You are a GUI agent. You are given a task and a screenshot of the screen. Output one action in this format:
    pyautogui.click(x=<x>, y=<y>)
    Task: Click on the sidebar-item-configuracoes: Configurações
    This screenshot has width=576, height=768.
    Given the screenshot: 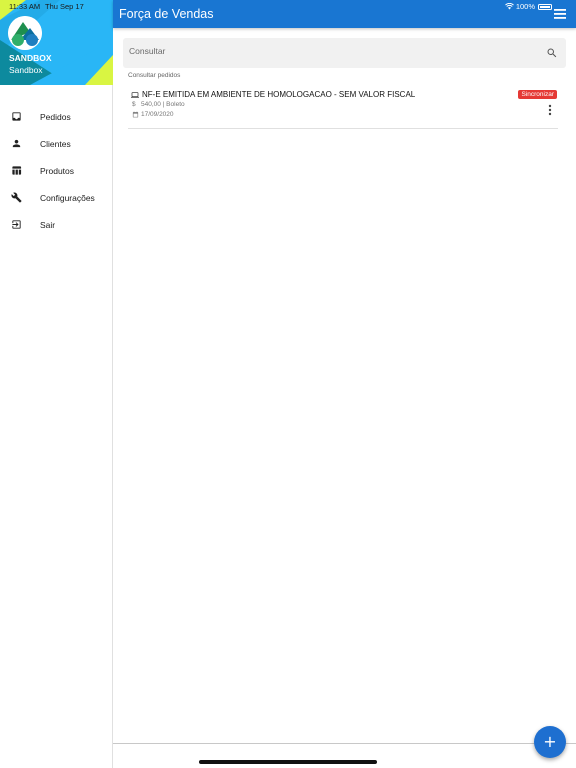 What is the action you would take?
    pyautogui.click(x=56, y=197)
    